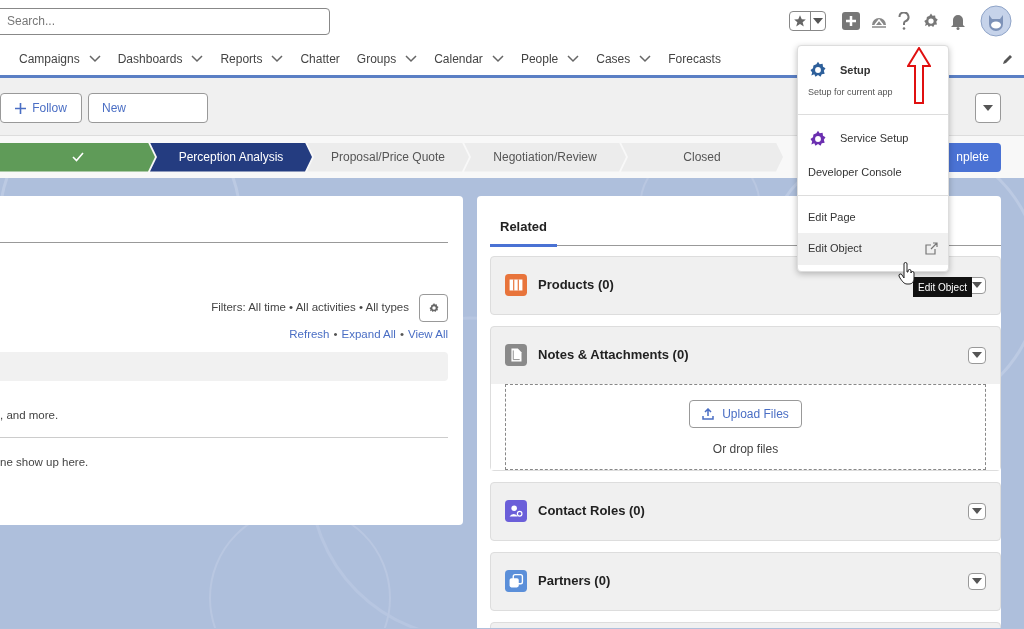  What do you see at coordinates (41, 108) in the screenshot?
I see `follow-button: Follow` at bounding box center [41, 108].